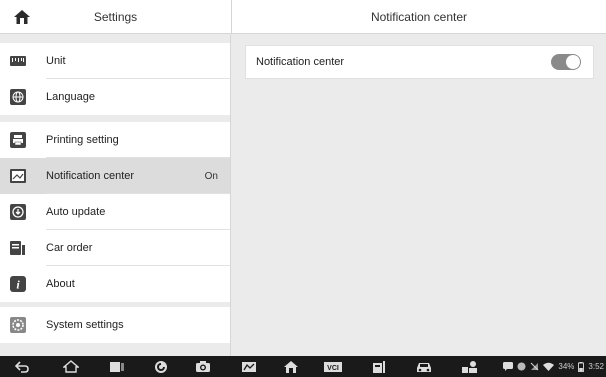 The image size is (606, 377). What do you see at coordinates (419, 17) in the screenshot?
I see `page-title: Notification center` at bounding box center [419, 17].